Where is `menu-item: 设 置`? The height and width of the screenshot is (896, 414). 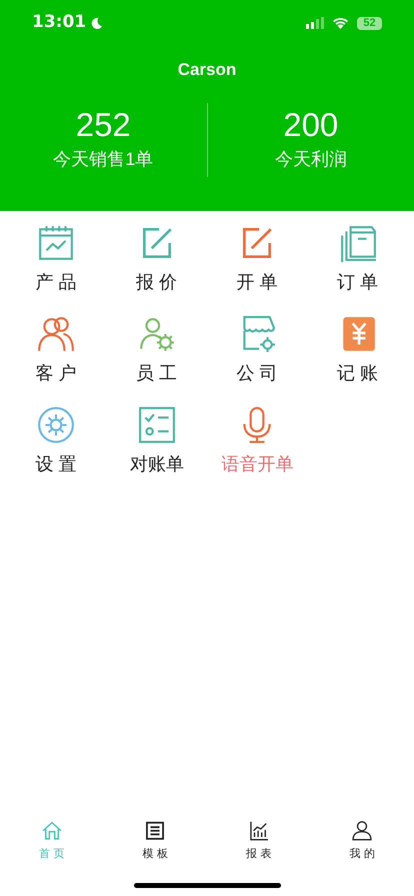
menu-item: 设 置 is located at coordinates (56, 440).